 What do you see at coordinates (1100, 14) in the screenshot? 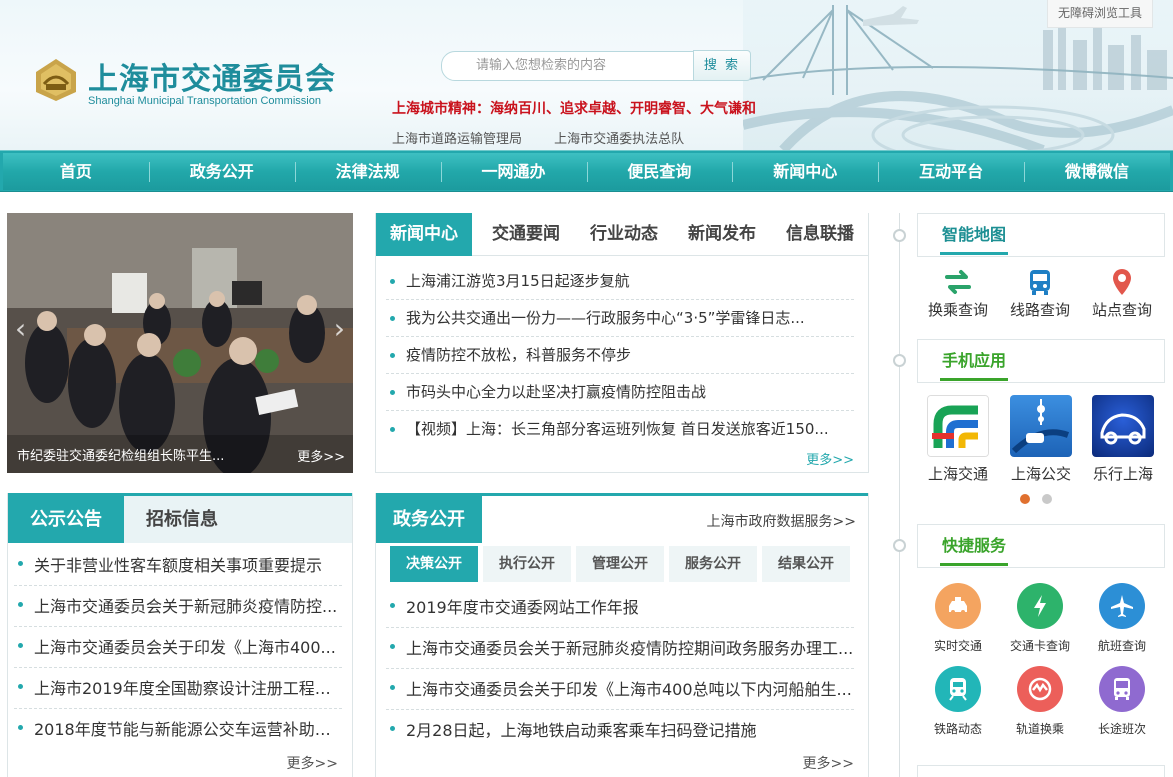
I see `accessibility-tools-button: 无障碍浏览工具` at bounding box center [1100, 14].